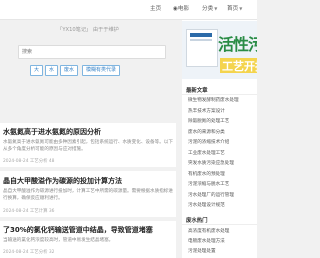  I want to click on sidebar-link: 污泥处理处置, so click(202, 251).